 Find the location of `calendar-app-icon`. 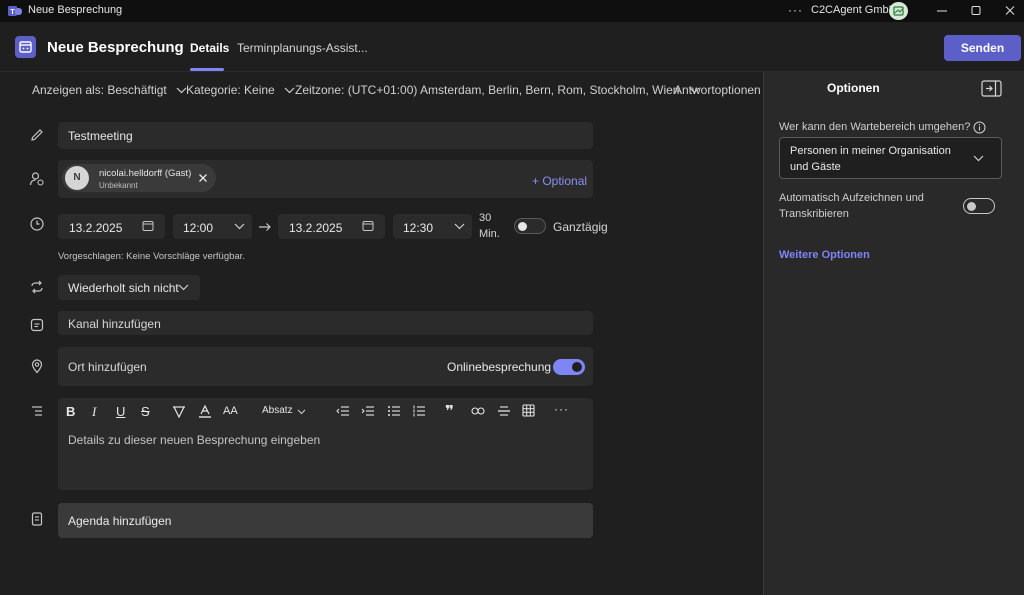

calendar-app-icon is located at coordinates (25, 47).